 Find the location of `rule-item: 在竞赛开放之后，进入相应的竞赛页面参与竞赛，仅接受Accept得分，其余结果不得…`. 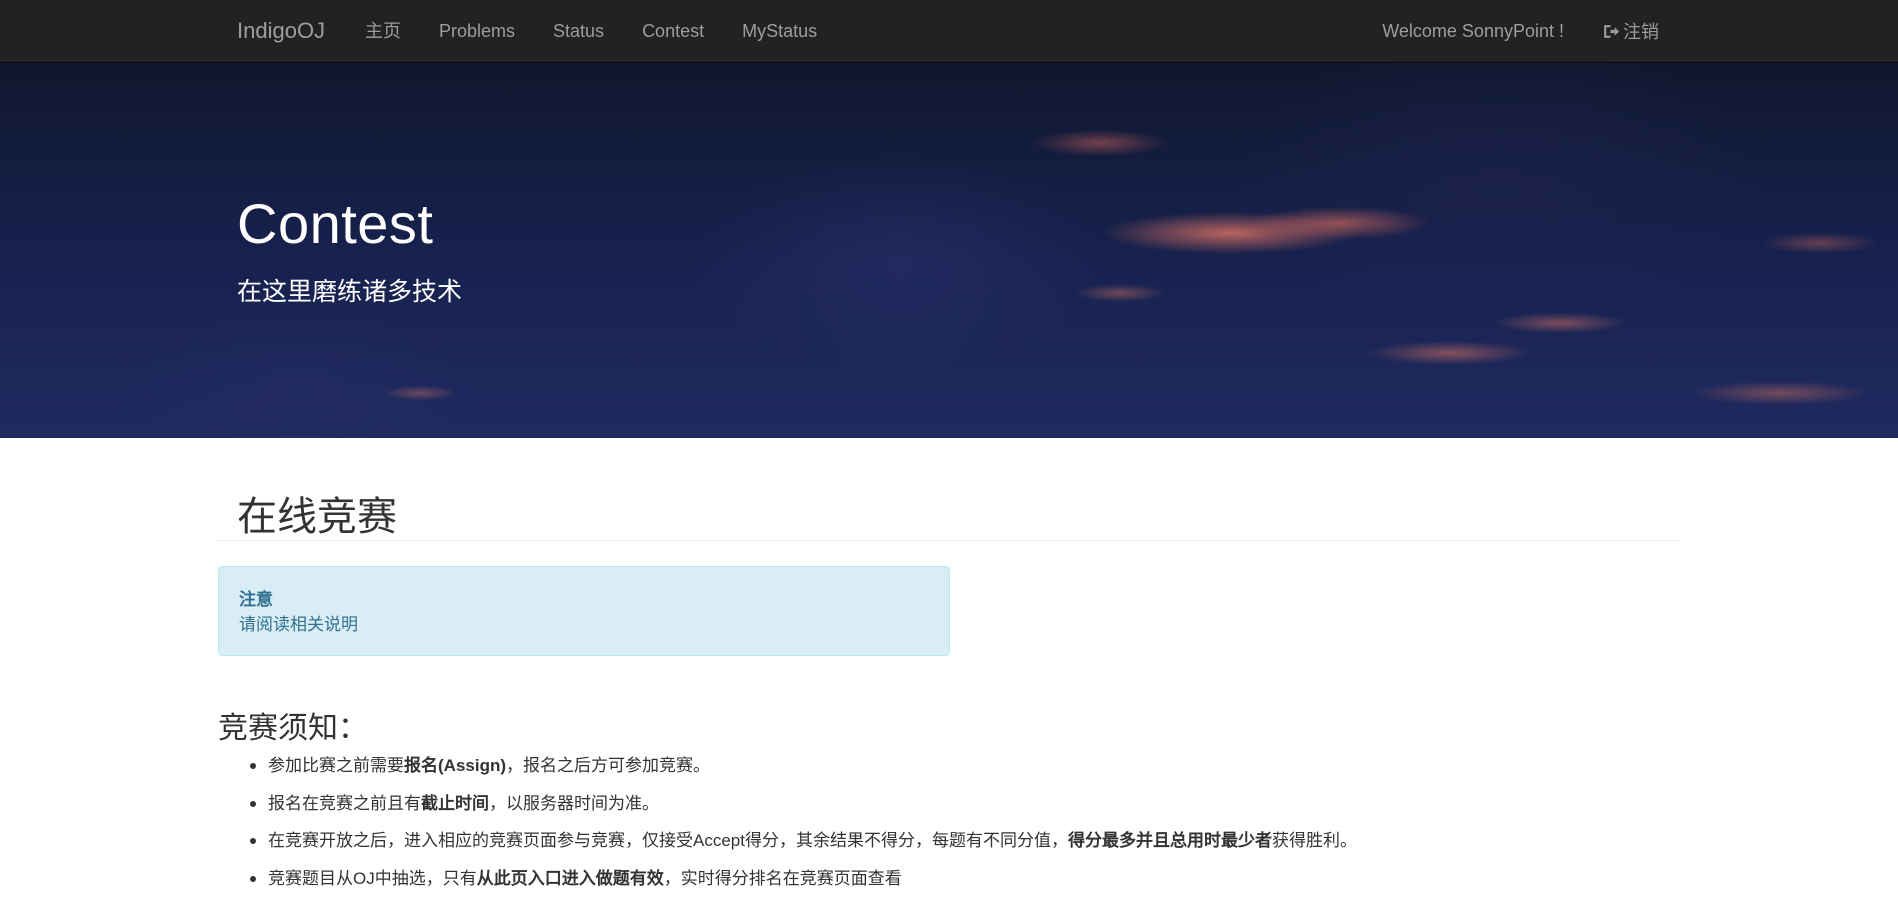

rule-item: 在竞赛开放之后，进入相应的竞赛页面参与竞赛，仅接受Accept得分，其余结果不得… is located at coordinates (950, 841).